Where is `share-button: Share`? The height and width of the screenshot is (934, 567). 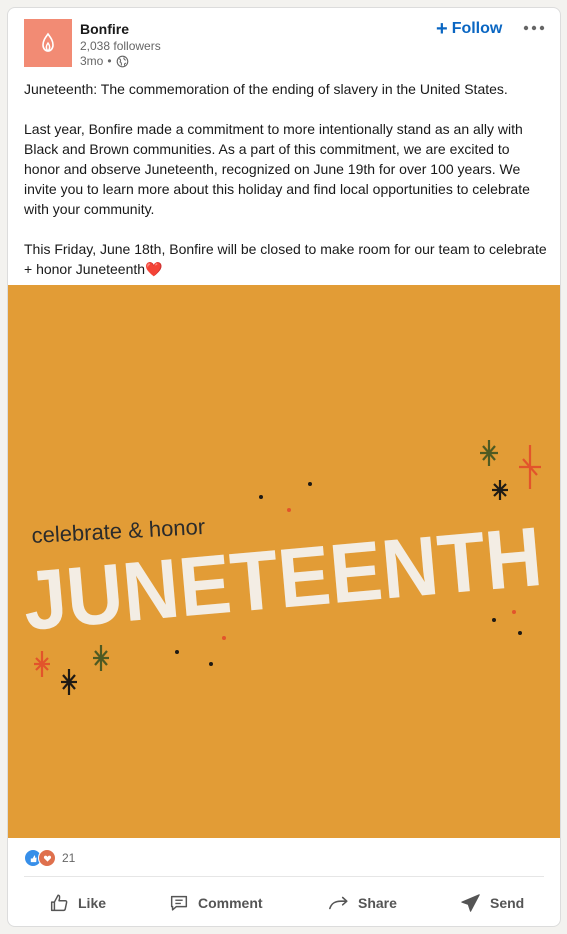 share-button: Share is located at coordinates (362, 903).